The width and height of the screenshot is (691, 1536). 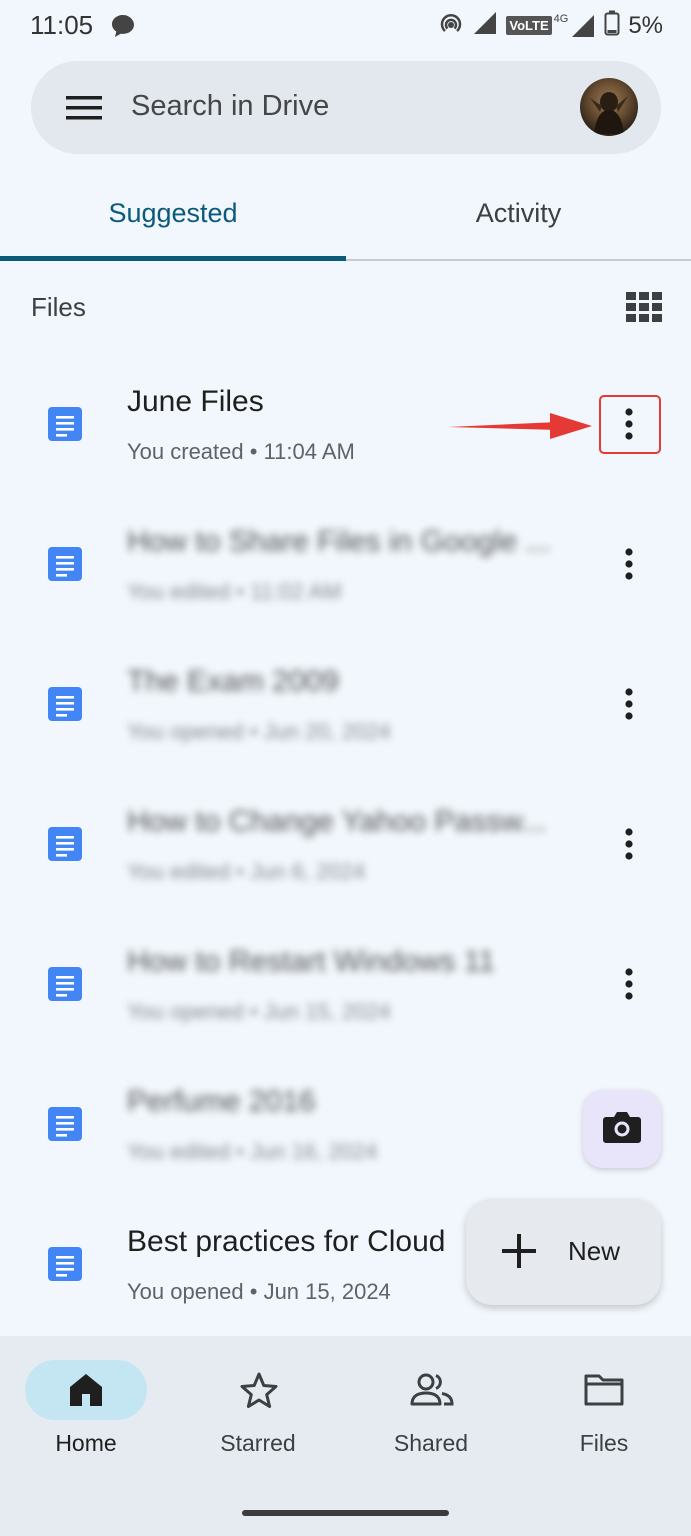 What do you see at coordinates (86, 1392) in the screenshot?
I see `home-icon` at bounding box center [86, 1392].